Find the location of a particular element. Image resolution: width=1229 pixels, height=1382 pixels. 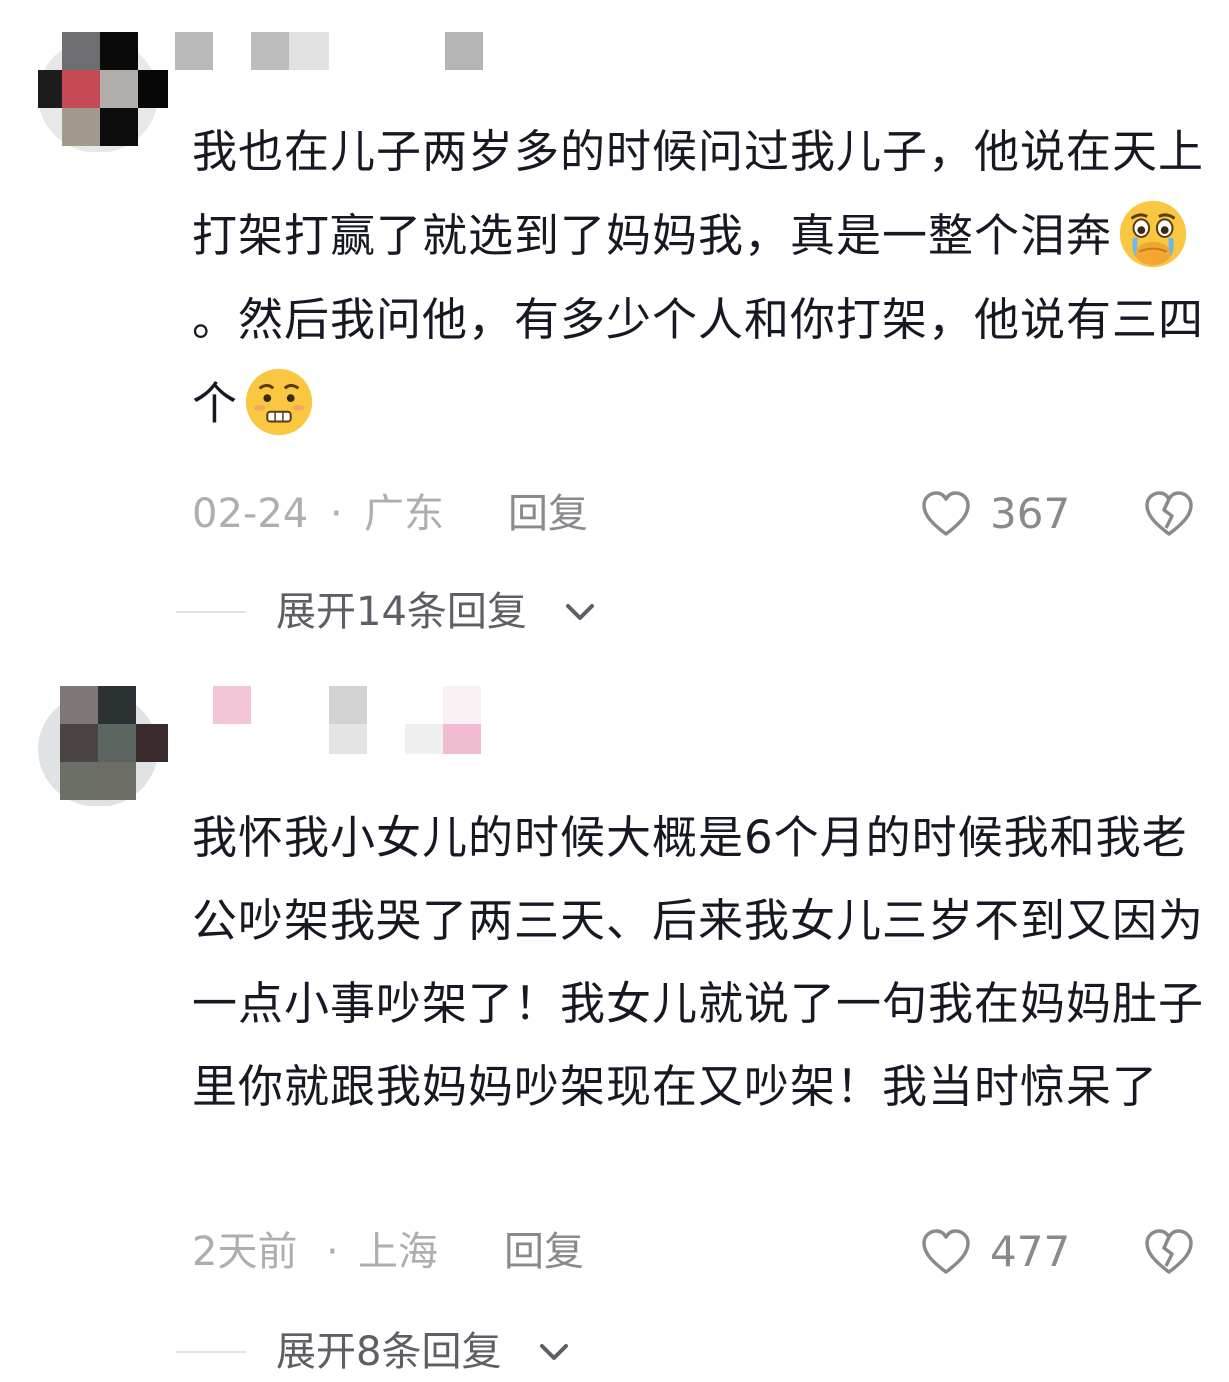

comment-time: 2天前 is located at coordinates (245, 1252).